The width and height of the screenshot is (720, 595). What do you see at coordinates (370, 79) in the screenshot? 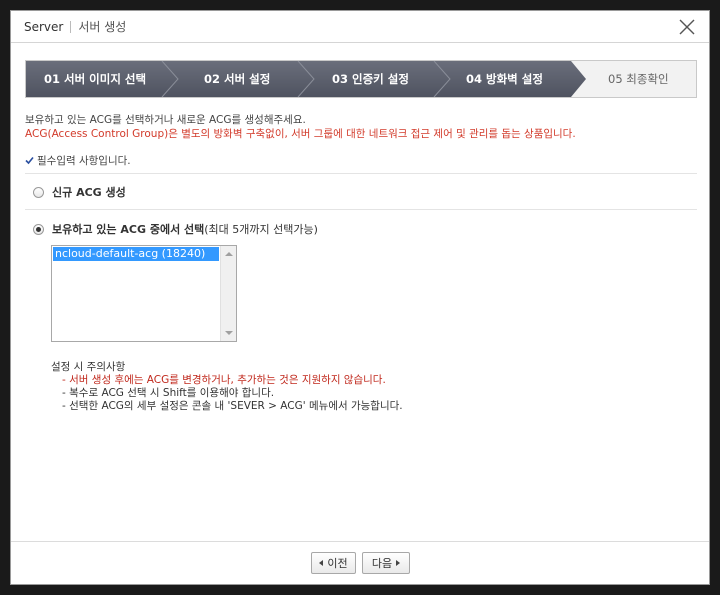
I see `wizard-step-3: 03 인증키 설정` at bounding box center [370, 79].